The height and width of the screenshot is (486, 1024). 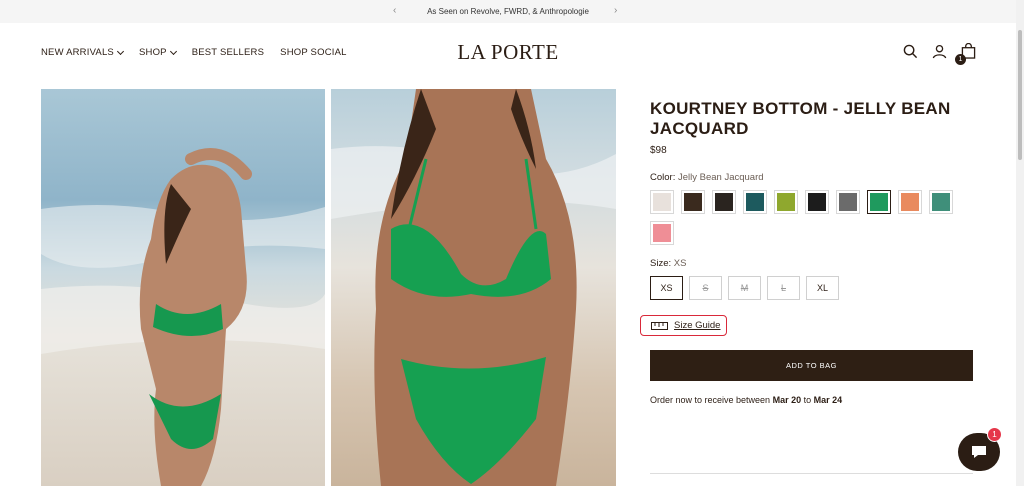 What do you see at coordinates (1020, 95) in the screenshot?
I see `scrollbar-thumb` at bounding box center [1020, 95].